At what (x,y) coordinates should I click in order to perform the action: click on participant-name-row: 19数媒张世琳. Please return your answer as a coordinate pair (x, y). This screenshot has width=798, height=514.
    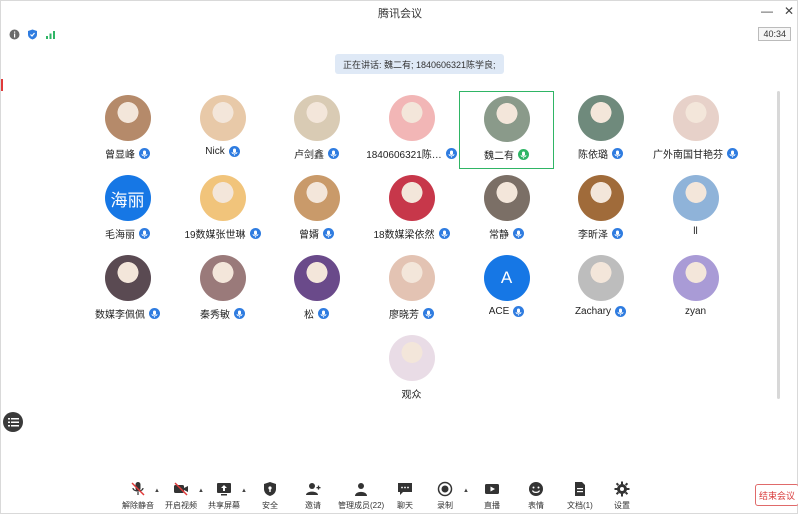
    Looking at the image, I should click on (222, 233).